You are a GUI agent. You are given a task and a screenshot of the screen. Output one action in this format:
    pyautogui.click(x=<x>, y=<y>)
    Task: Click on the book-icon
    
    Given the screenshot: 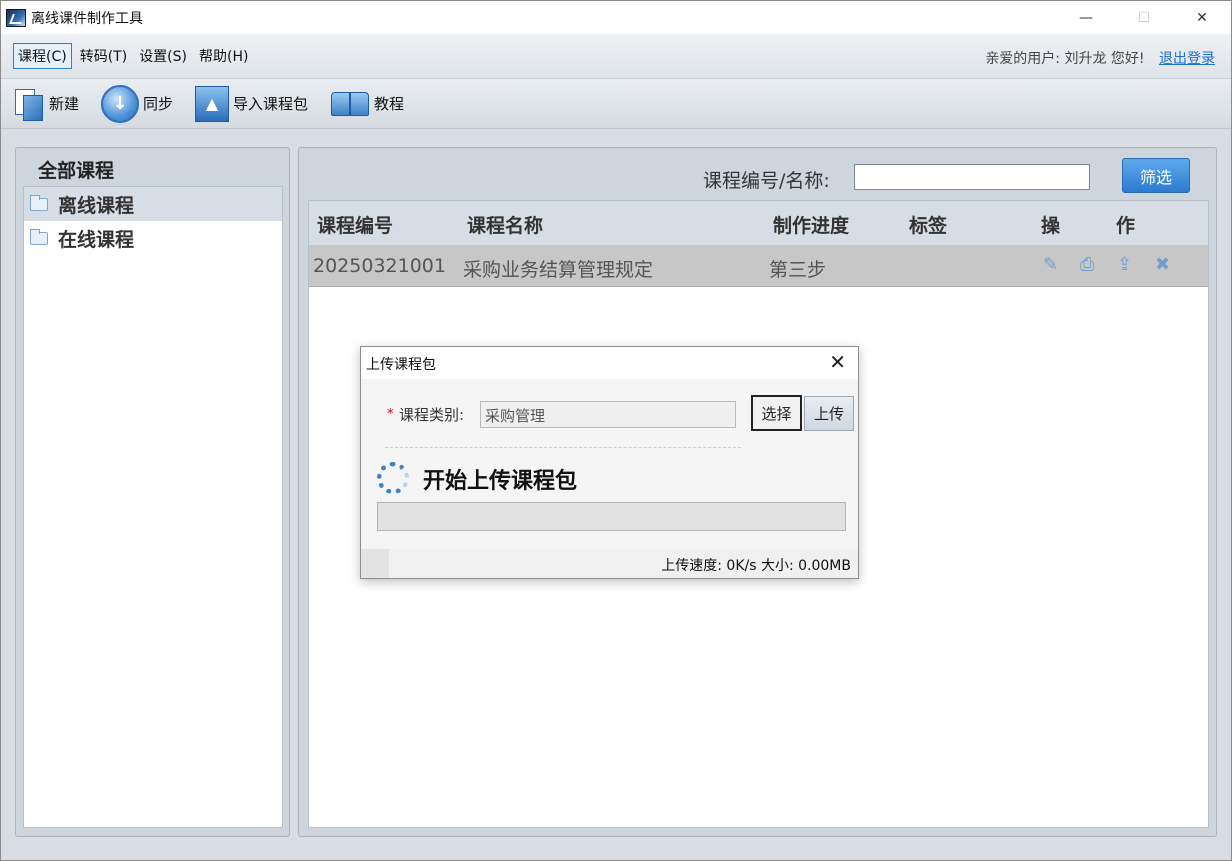 What is the action you would take?
    pyautogui.click(x=350, y=104)
    